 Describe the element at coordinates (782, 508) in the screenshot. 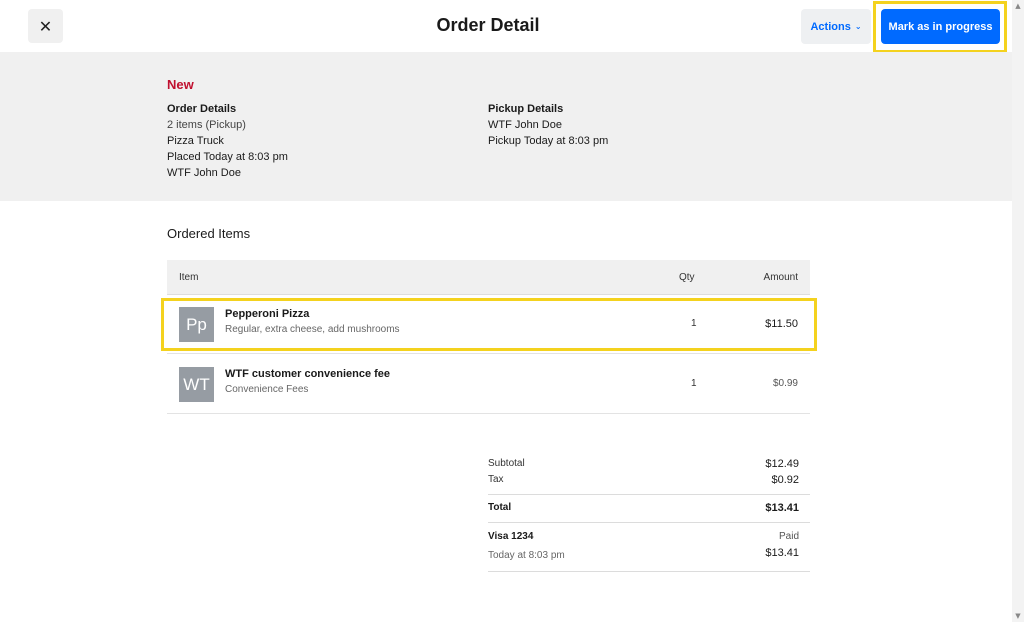

I see `total-value: $13.41` at that location.